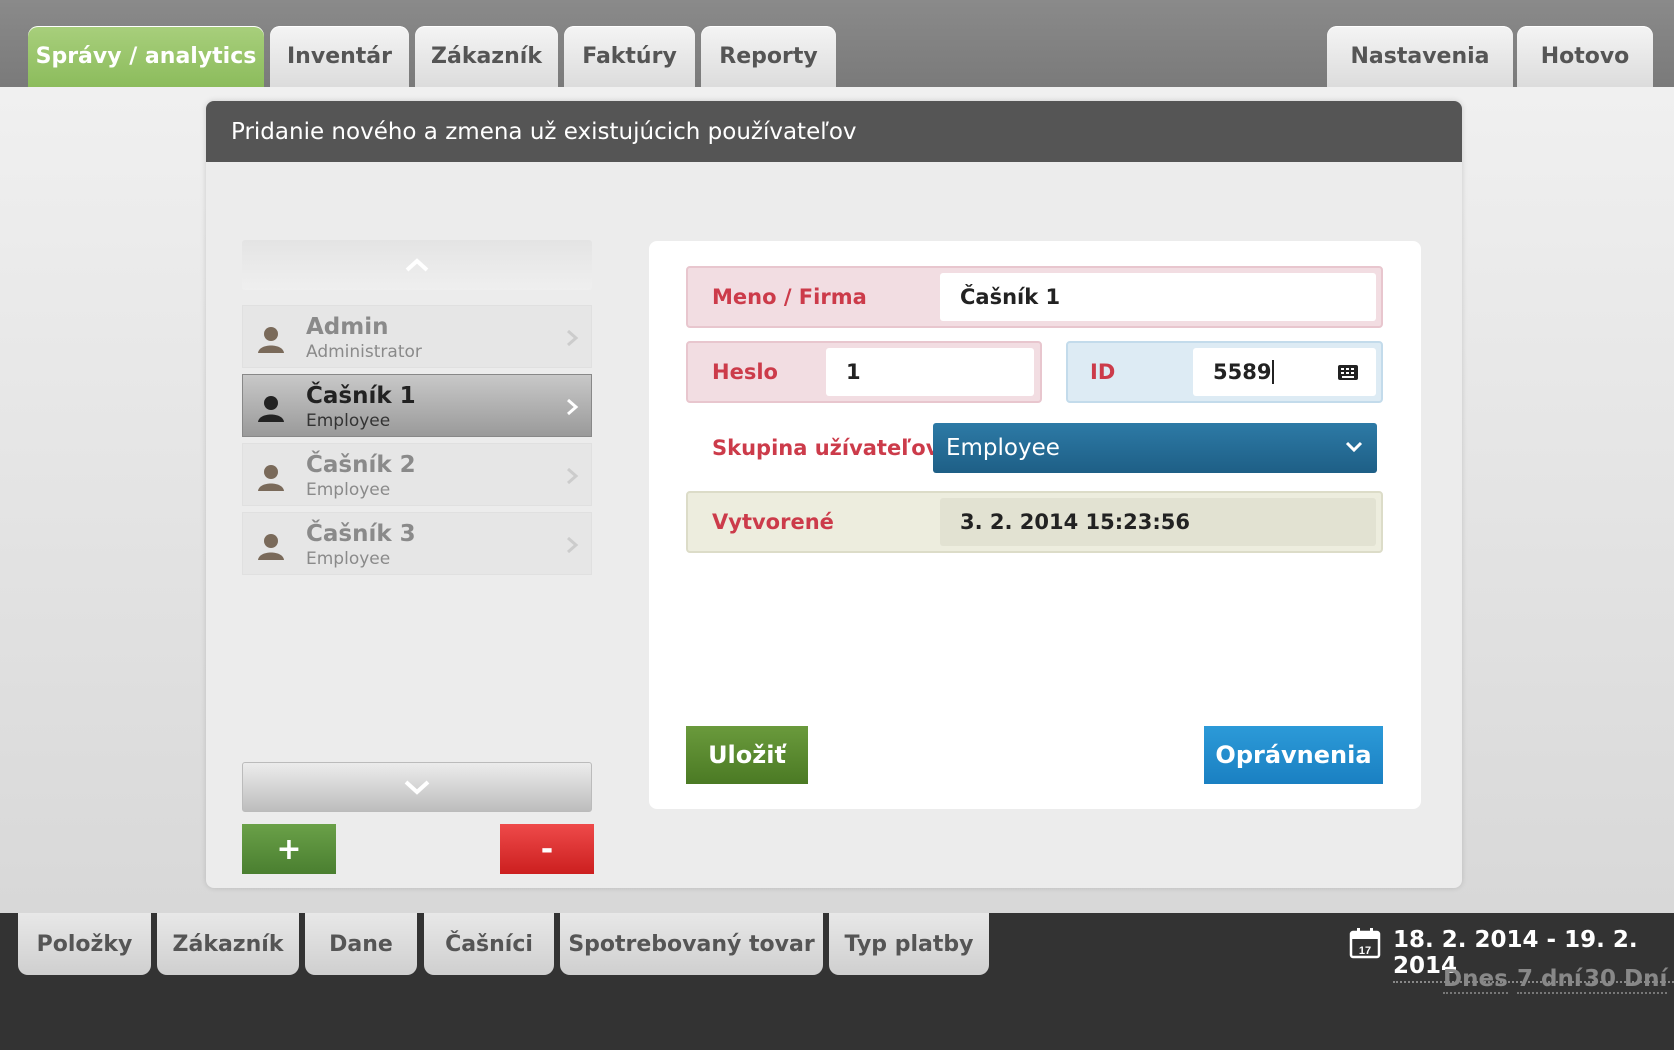  What do you see at coordinates (1365, 943) in the screenshot?
I see `calendar-icon: 17` at bounding box center [1365, 943].